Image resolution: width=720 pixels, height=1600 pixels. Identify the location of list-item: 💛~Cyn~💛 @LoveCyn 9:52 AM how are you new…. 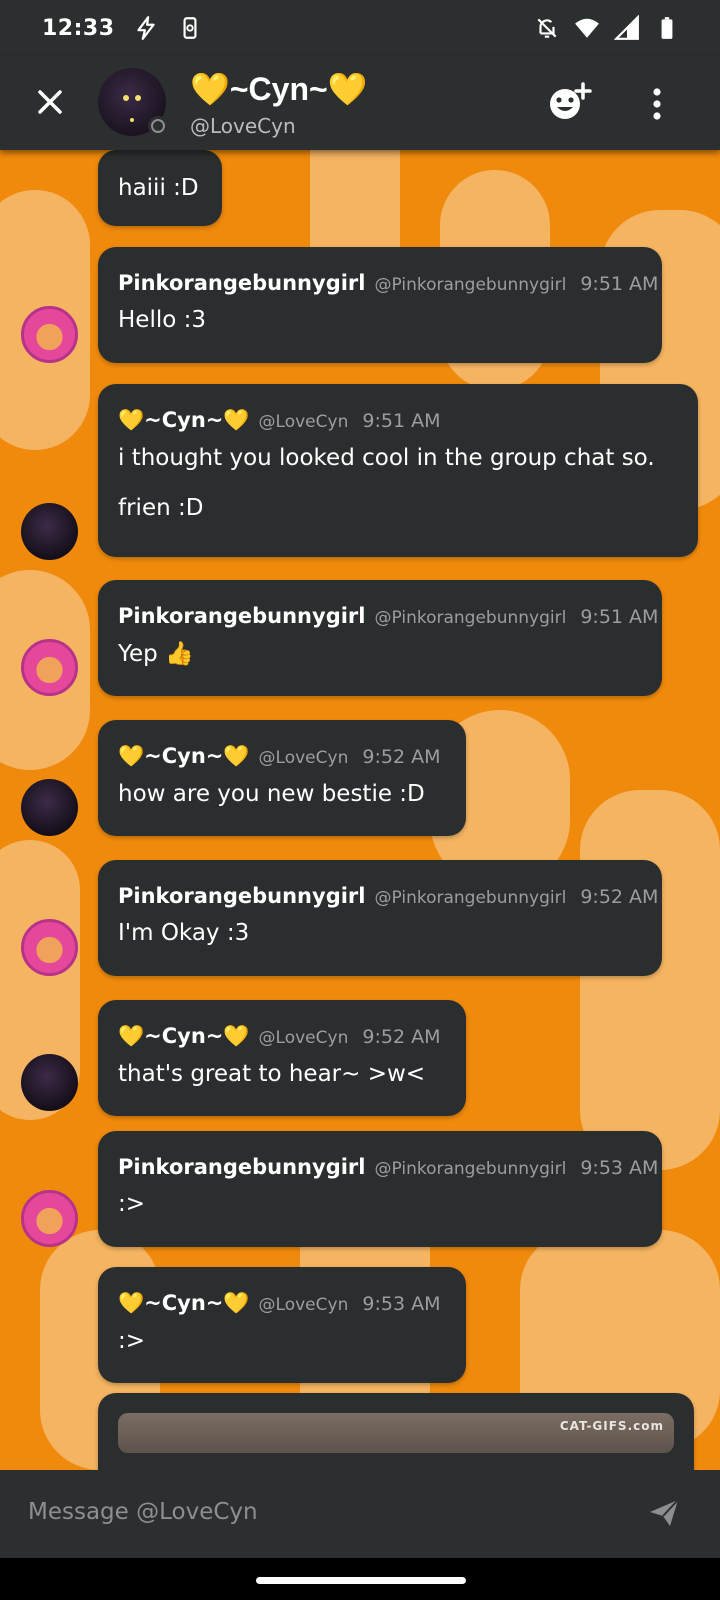
(282, 778).